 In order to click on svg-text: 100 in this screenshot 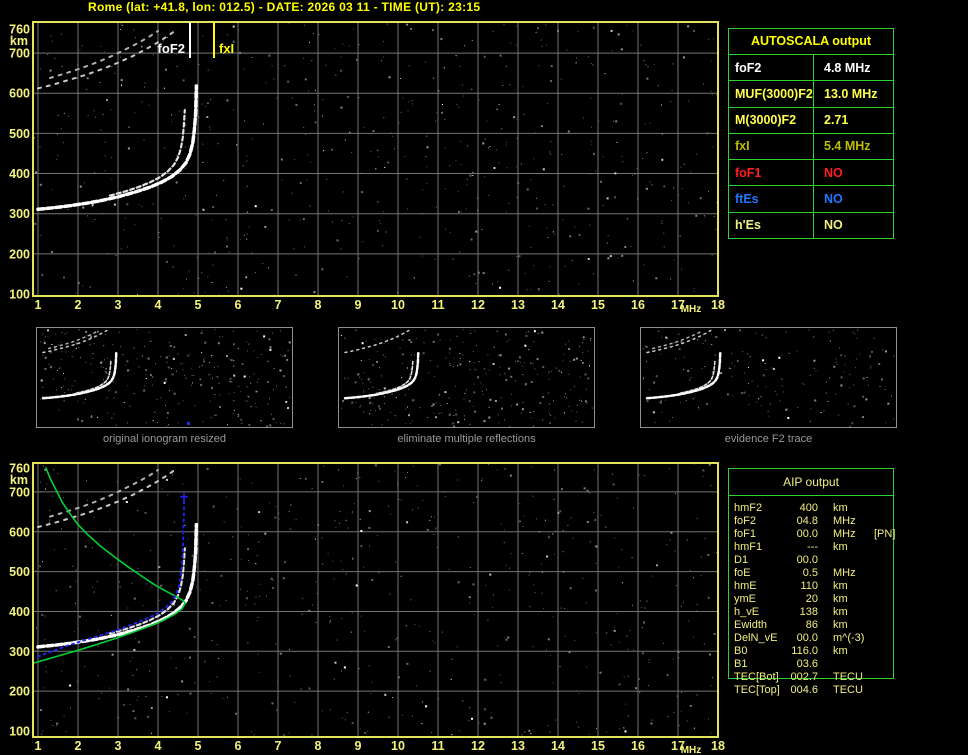, I will do `click(19, 295)`.